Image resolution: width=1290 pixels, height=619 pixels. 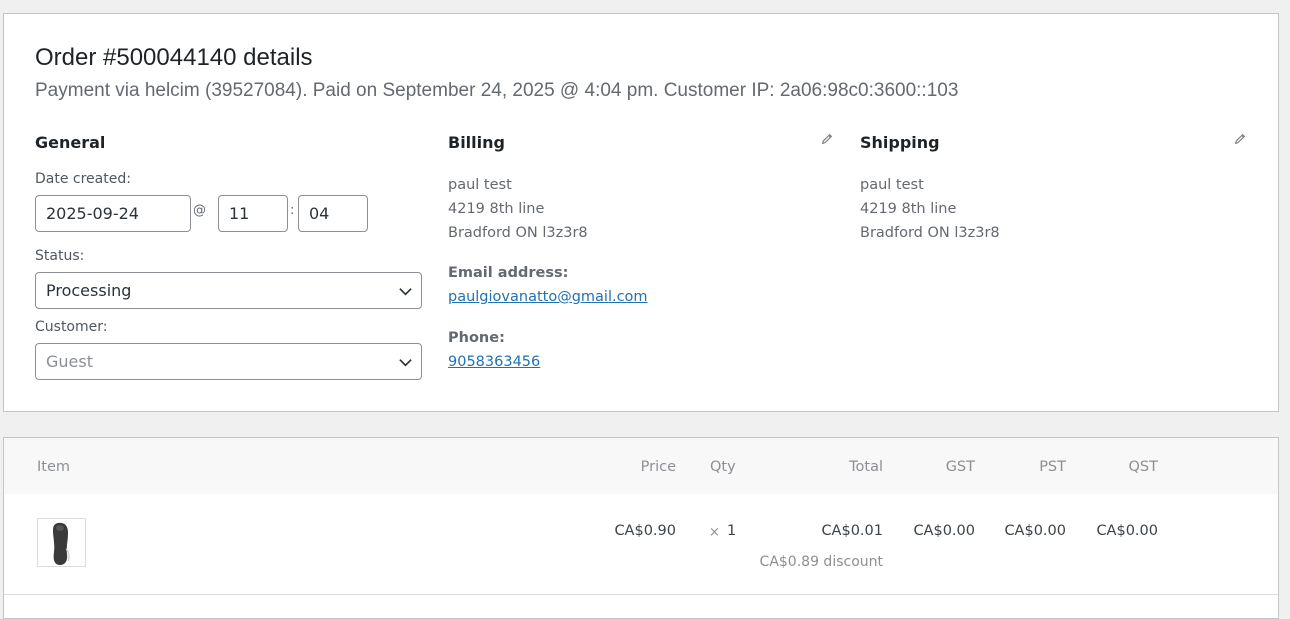 I want to click on shipping-name: paul test, so click(x=892, y=185).